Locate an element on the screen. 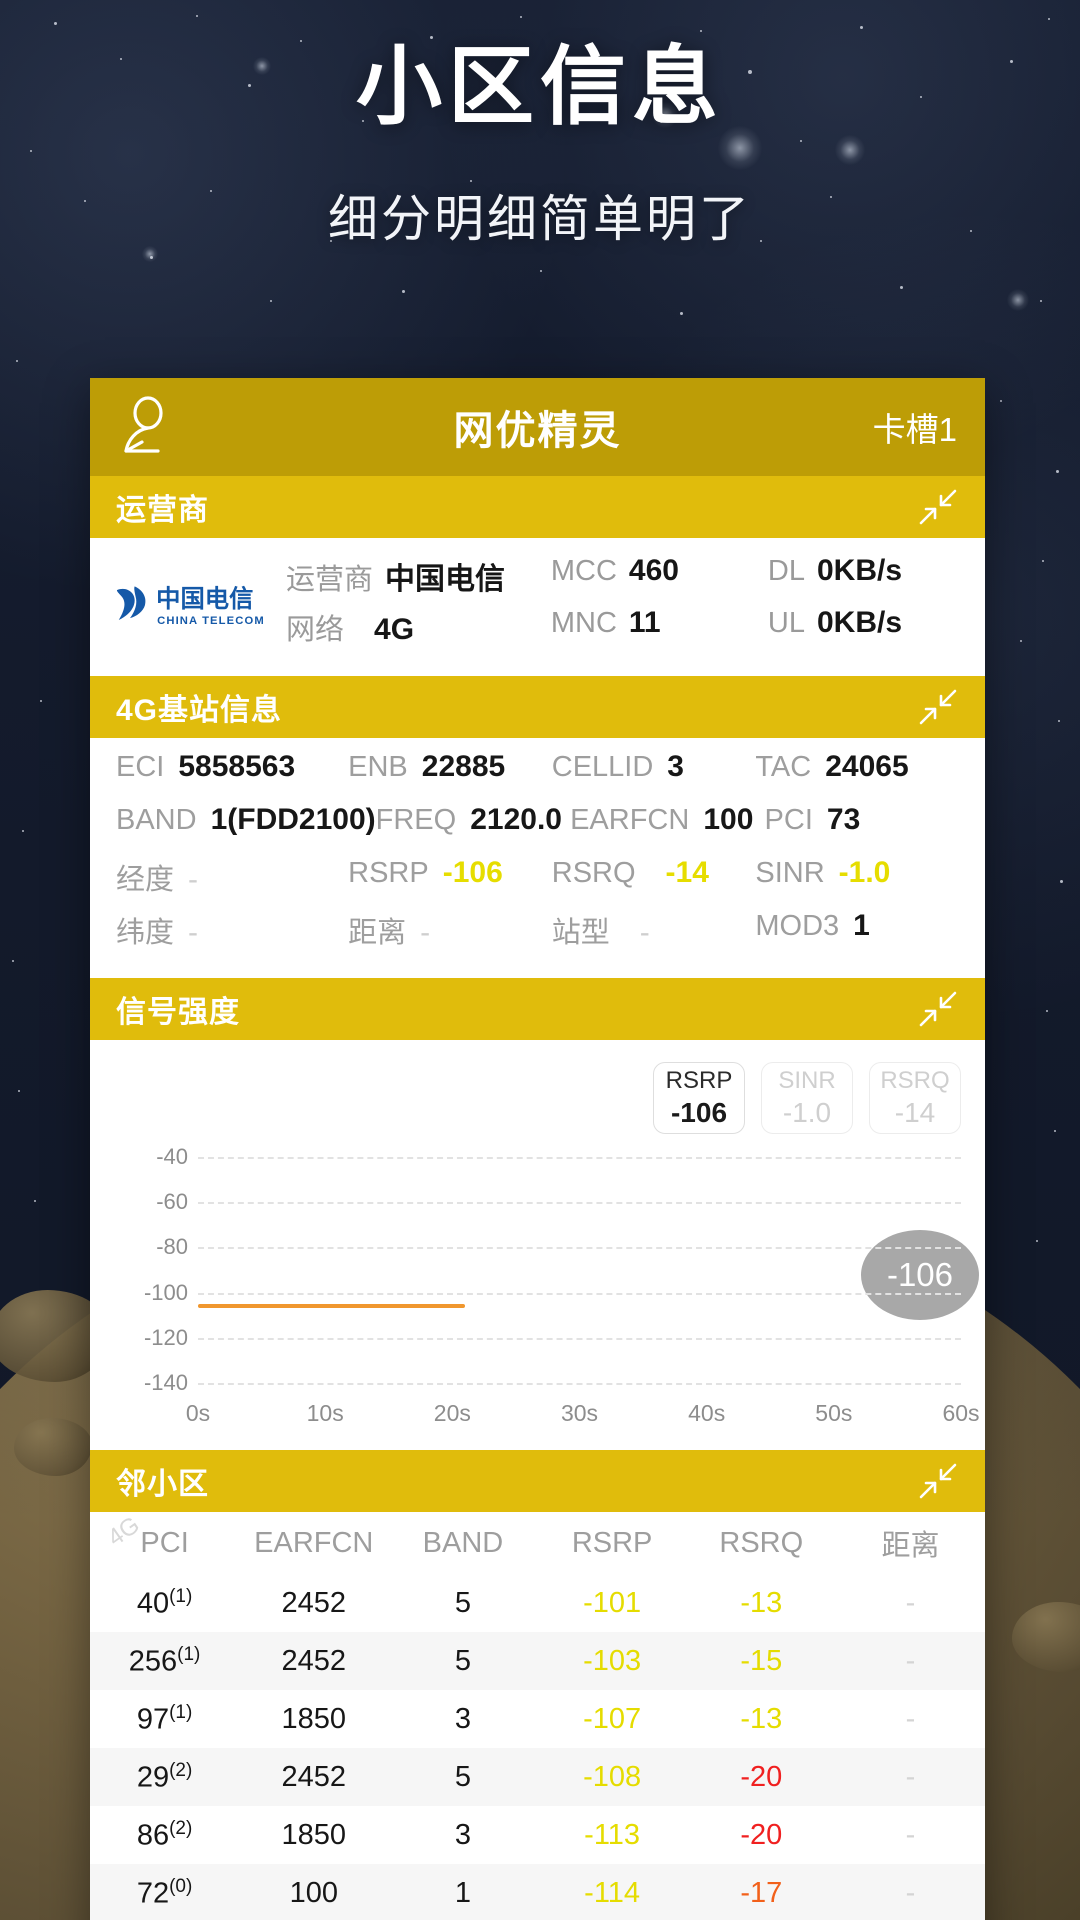 Image resolution: width=1080 pixels, height=1920 pixels. table-row: 256(1) 2452 5 -103 -15 - is located at coordinates (537, 1661).